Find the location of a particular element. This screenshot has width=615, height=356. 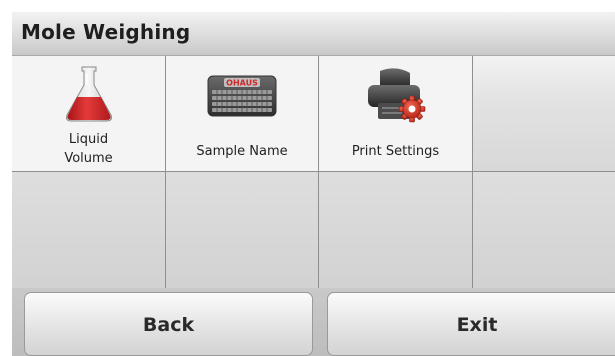

back-button-label: Back is located at coordinates (168, 325).